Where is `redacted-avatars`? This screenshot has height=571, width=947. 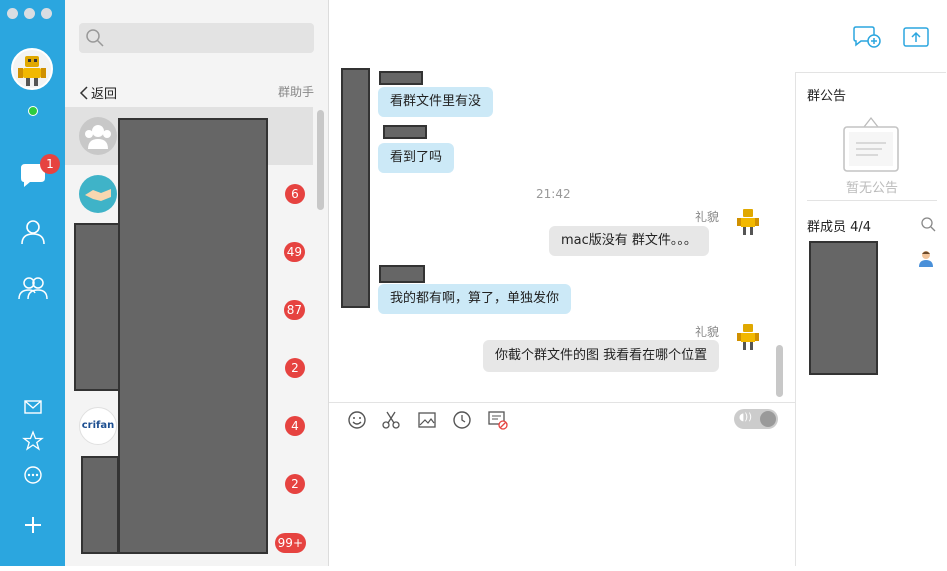
redacted-avatars is located at coordinates (355, 188).